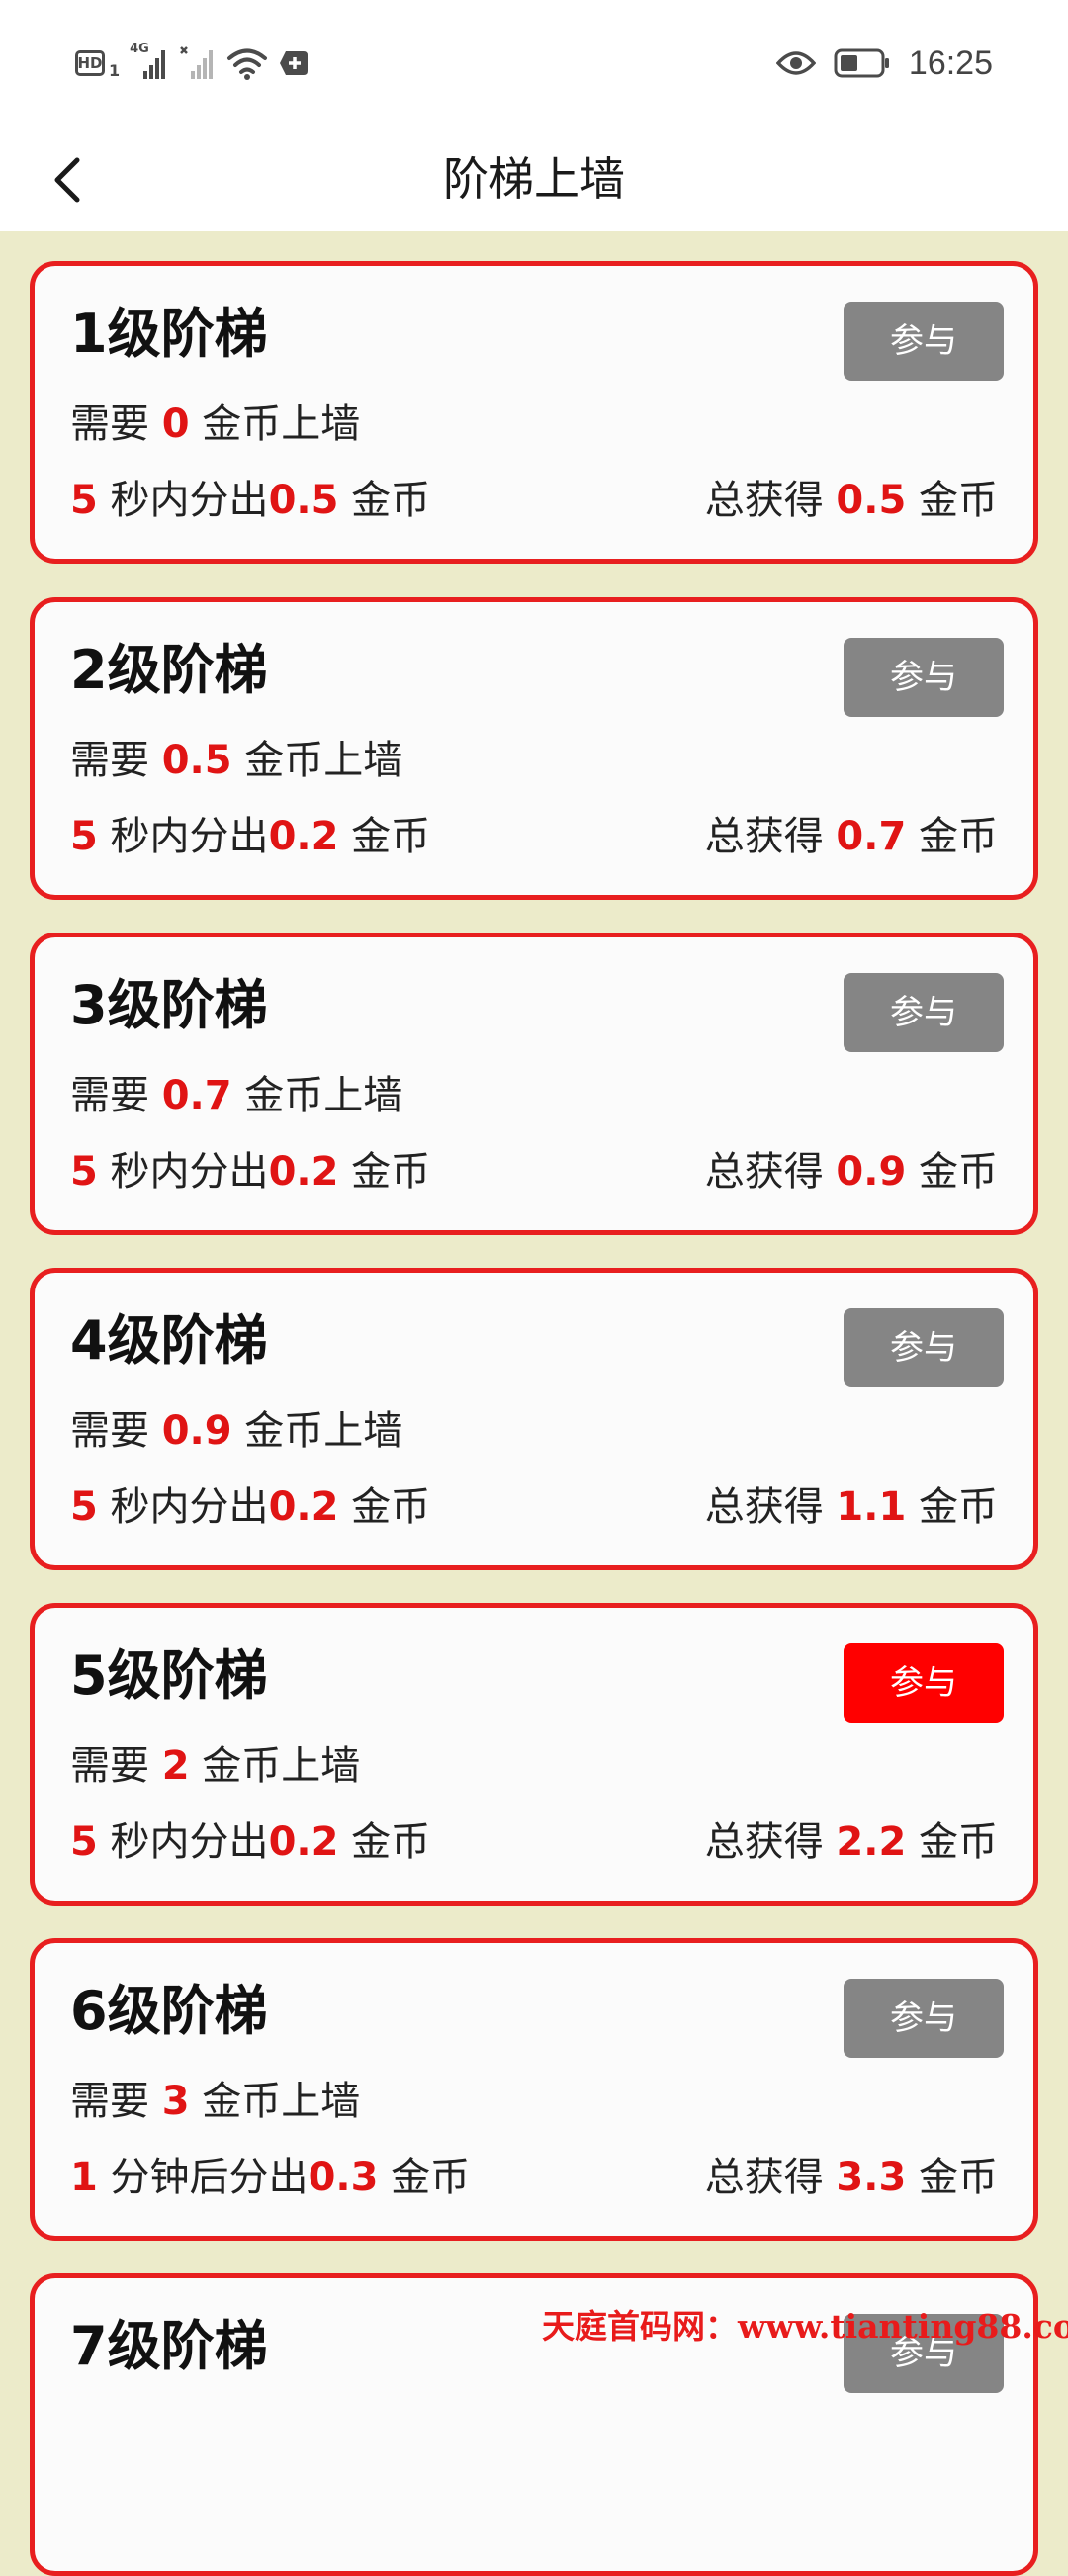 The image size is (1068, 2576). Describe the element at coordinates (215, 424) in the screenshot. I see `required-coins-line: 需要 0 金币上墙` at that location.